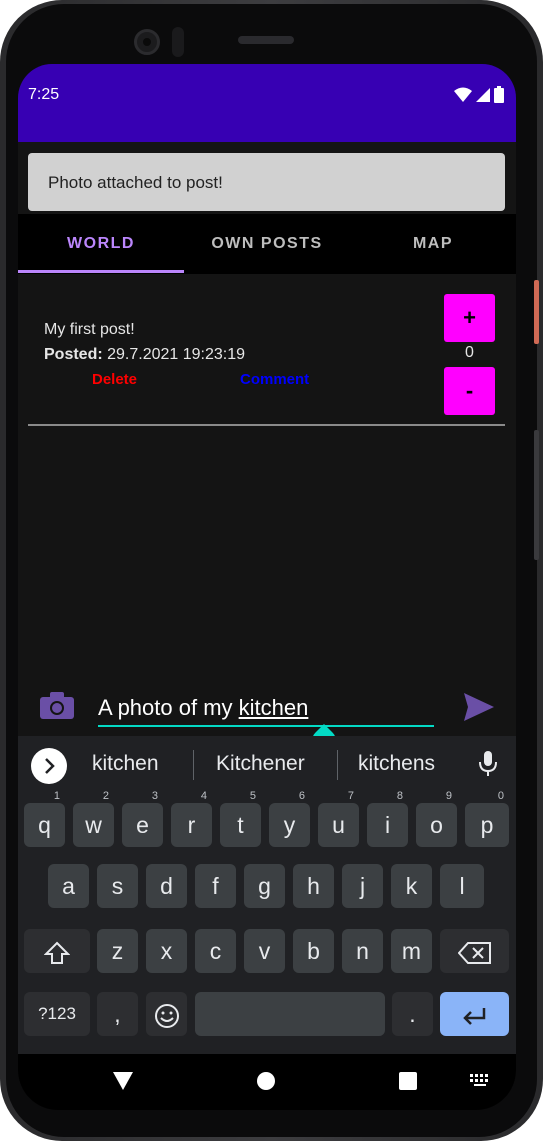 The height and width of the screenshot is (1141, 543). What do you see at coordinates (469, 391) in the screenshot?
I see `downvote-button: -` at bounding box center [469, 391].